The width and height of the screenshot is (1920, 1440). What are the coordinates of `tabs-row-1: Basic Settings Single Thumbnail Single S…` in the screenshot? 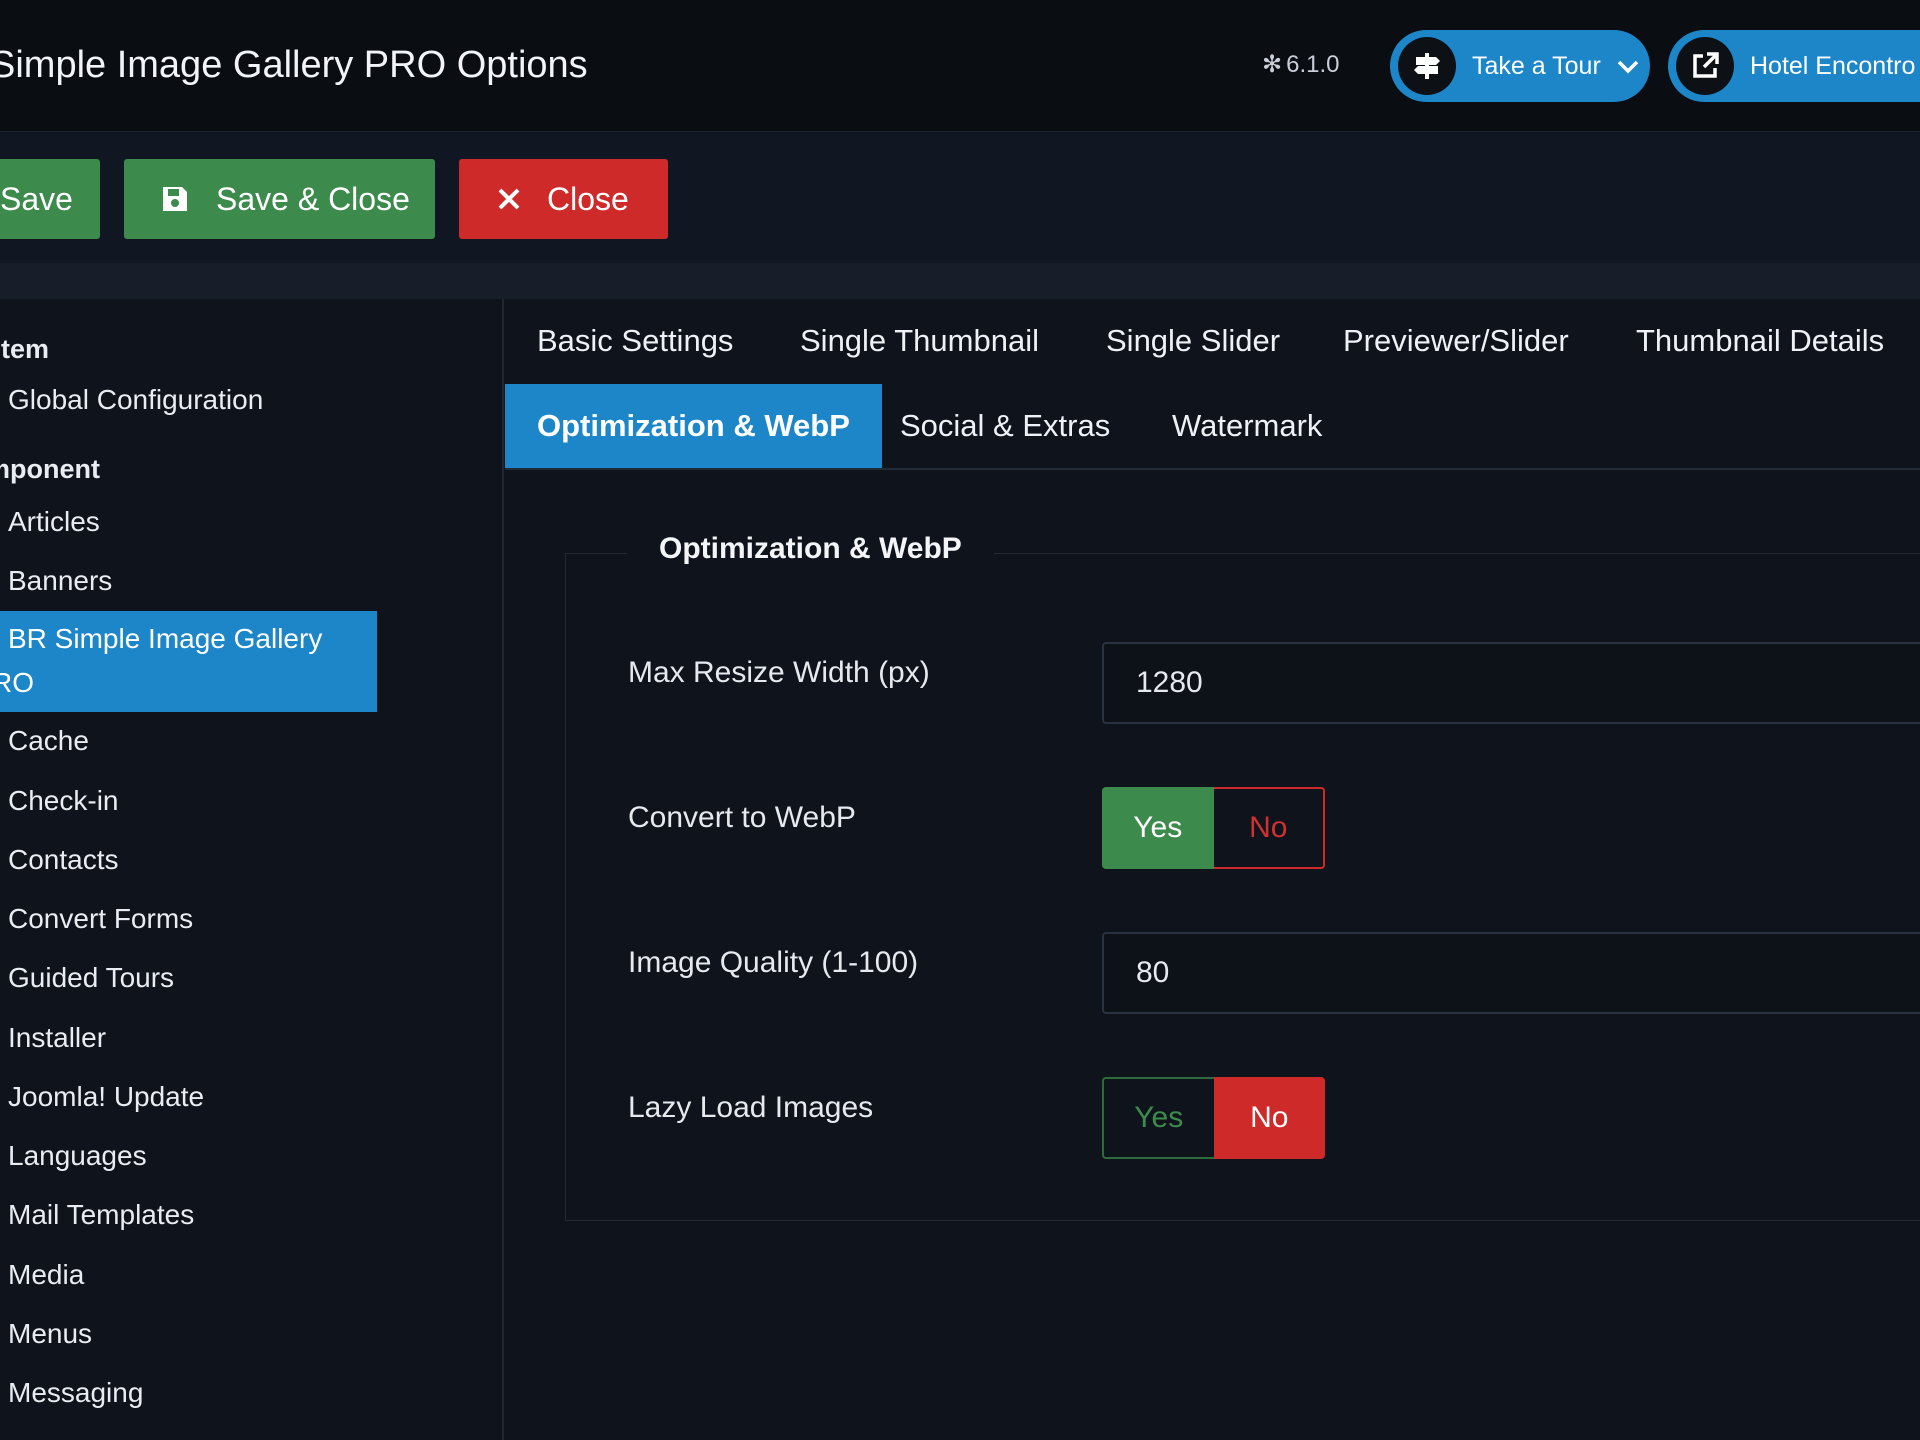 It's located at (1212, 341).